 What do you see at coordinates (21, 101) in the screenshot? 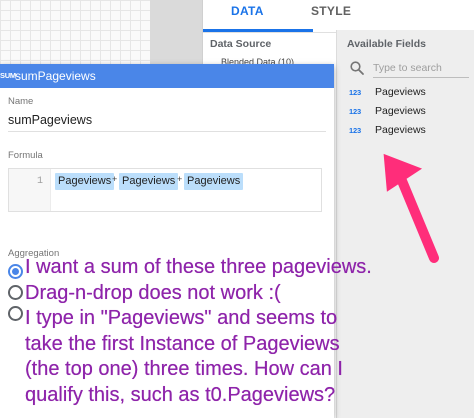
I see `name-label: Name` at bounding box center [21, 101].